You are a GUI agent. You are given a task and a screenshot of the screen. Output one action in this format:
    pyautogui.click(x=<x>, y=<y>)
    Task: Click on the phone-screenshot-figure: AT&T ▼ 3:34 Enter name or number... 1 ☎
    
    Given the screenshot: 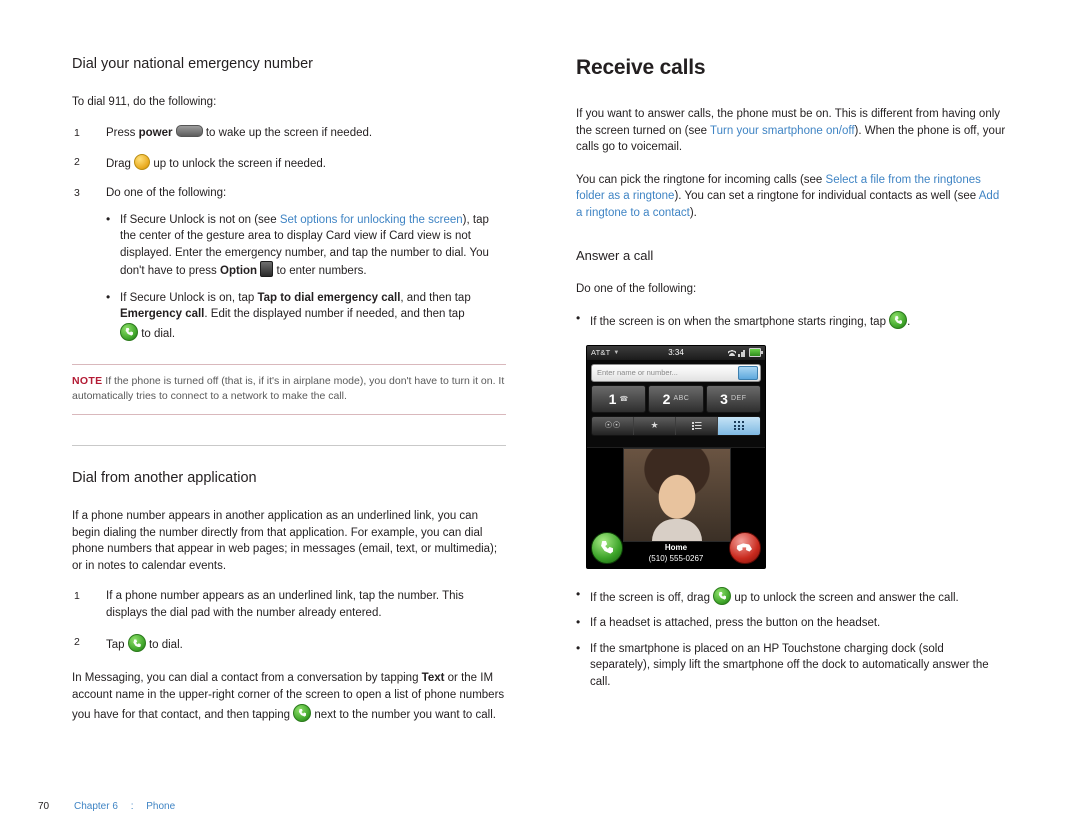 What is the action you would take?
    pyautogui.click(x=676, y=456)
    